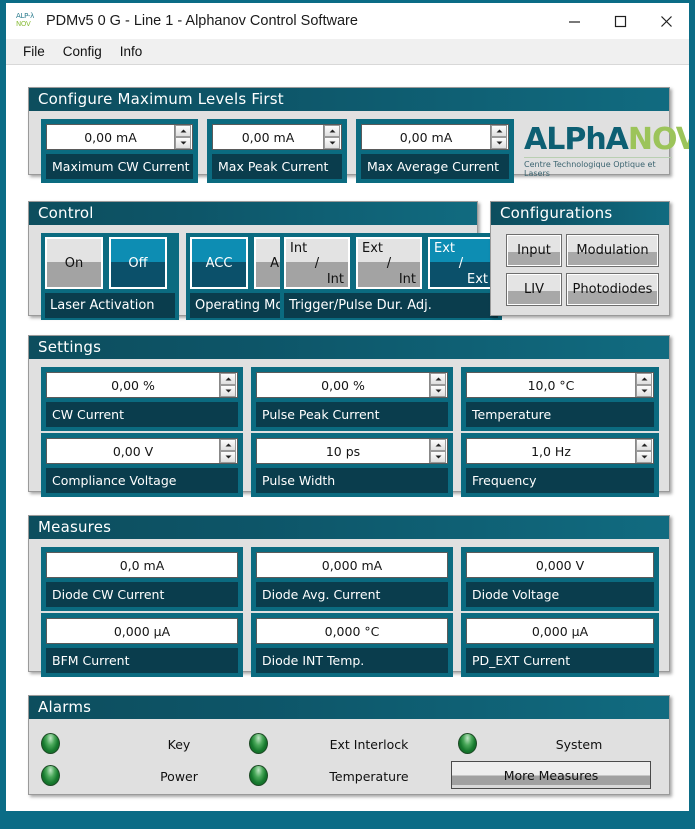  Describe the element at coordinates (142, 414) in the screenshot. I see `cw-current-label: CW Current` at that location.